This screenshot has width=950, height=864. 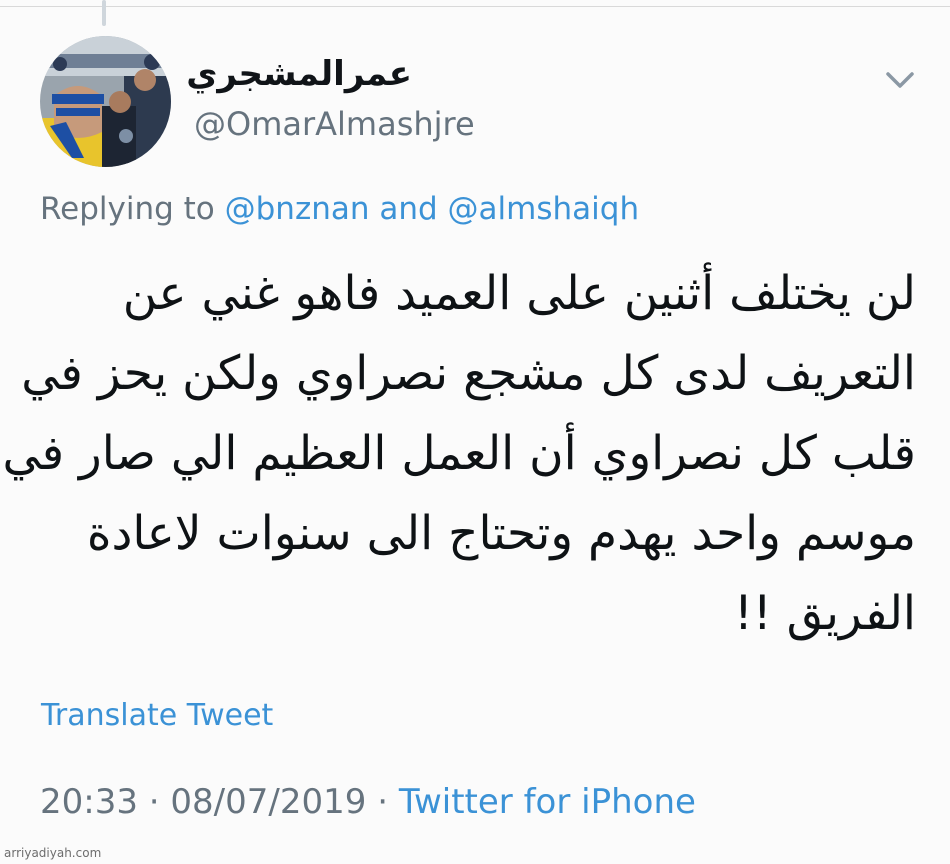 What do you see at coordinates (408, 209) in the screenshot?
I see `replying-connector: and` at bounding box center [408, 209].